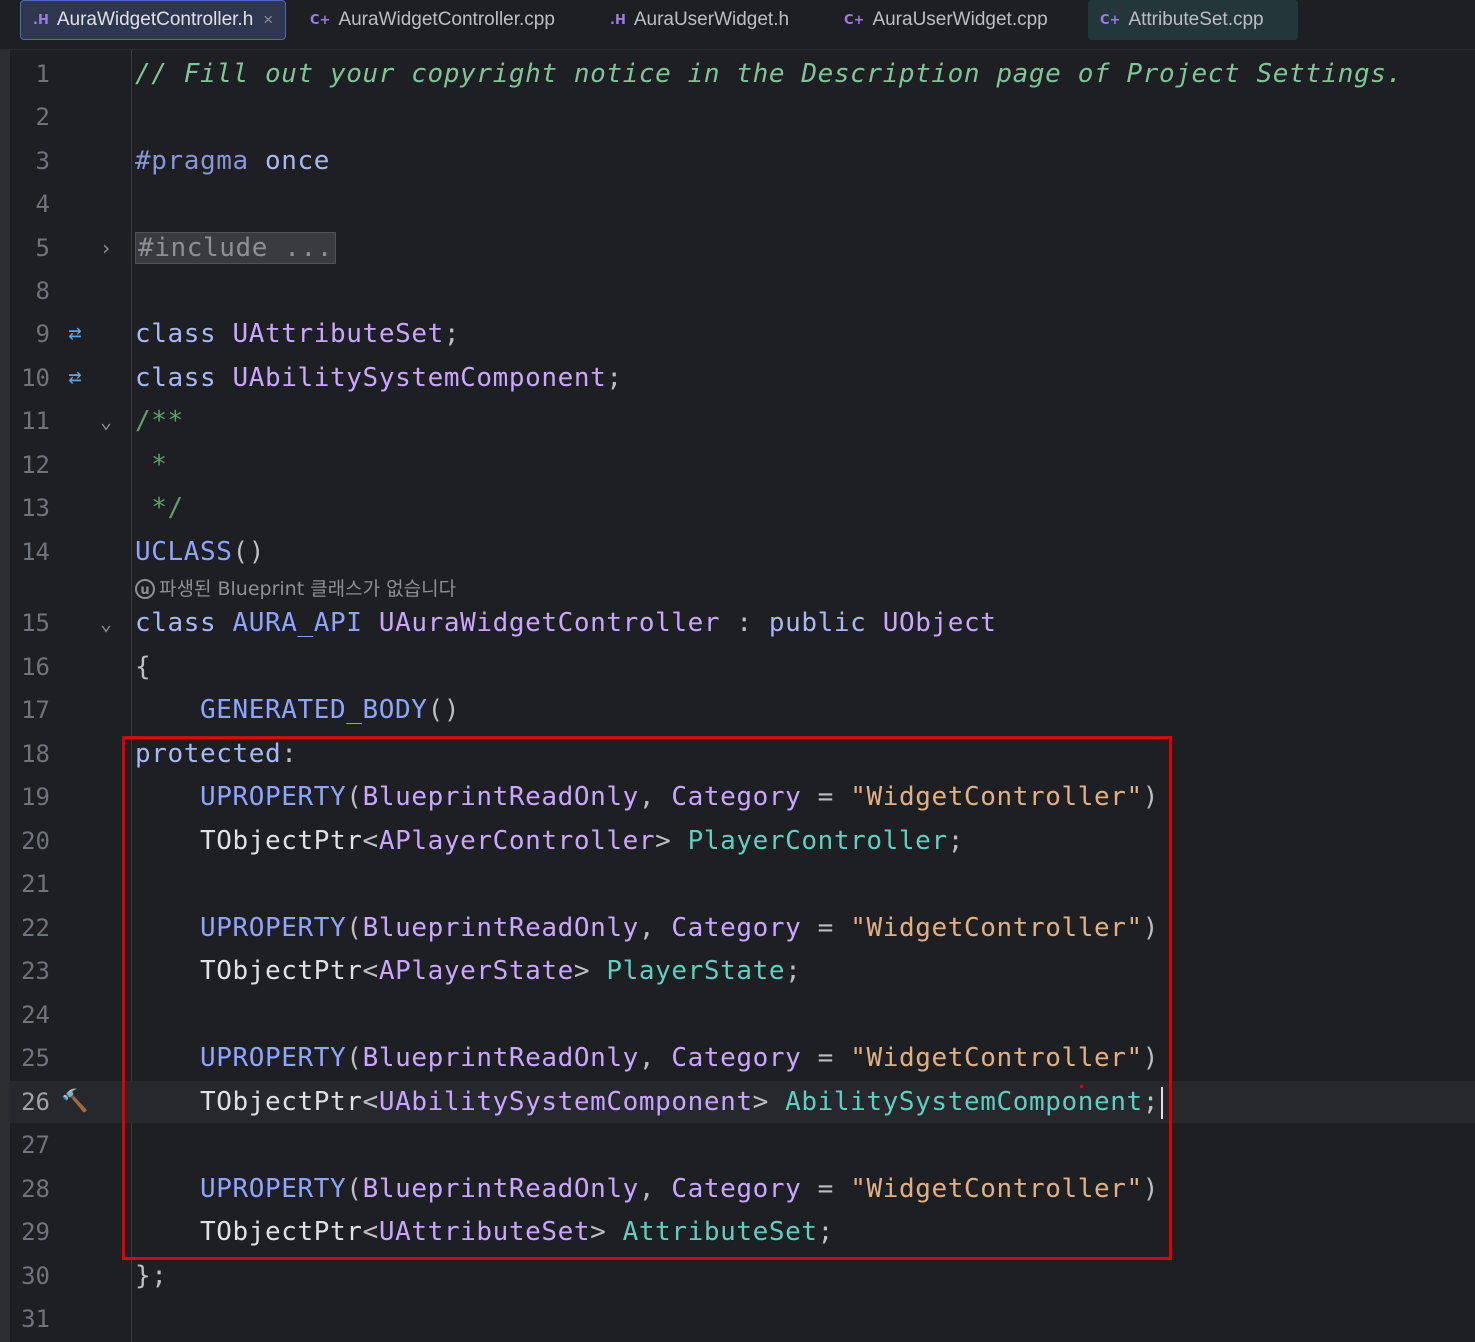  I want to click on line-number: 8, so click(42, 291).